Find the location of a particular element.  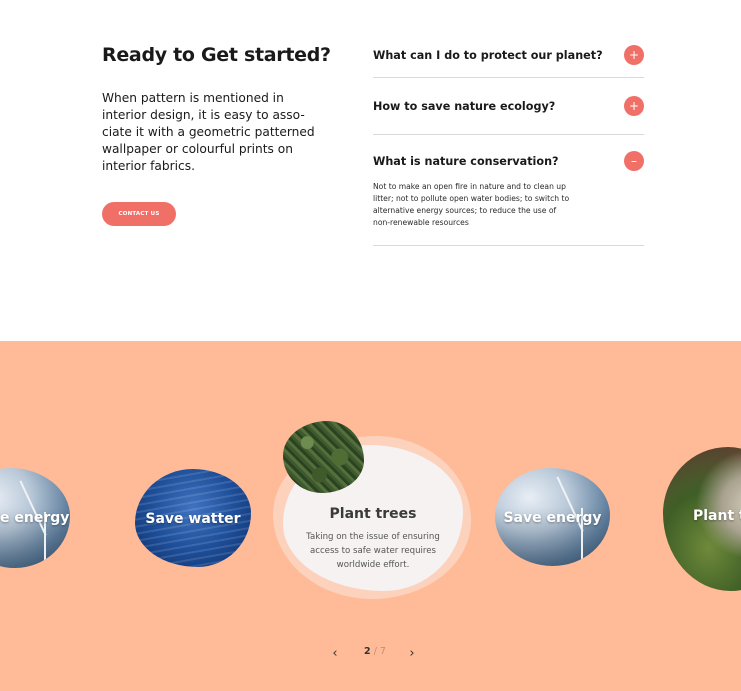

faq-question: What can I do to protect our planet? is located at coordinates (488, 55).